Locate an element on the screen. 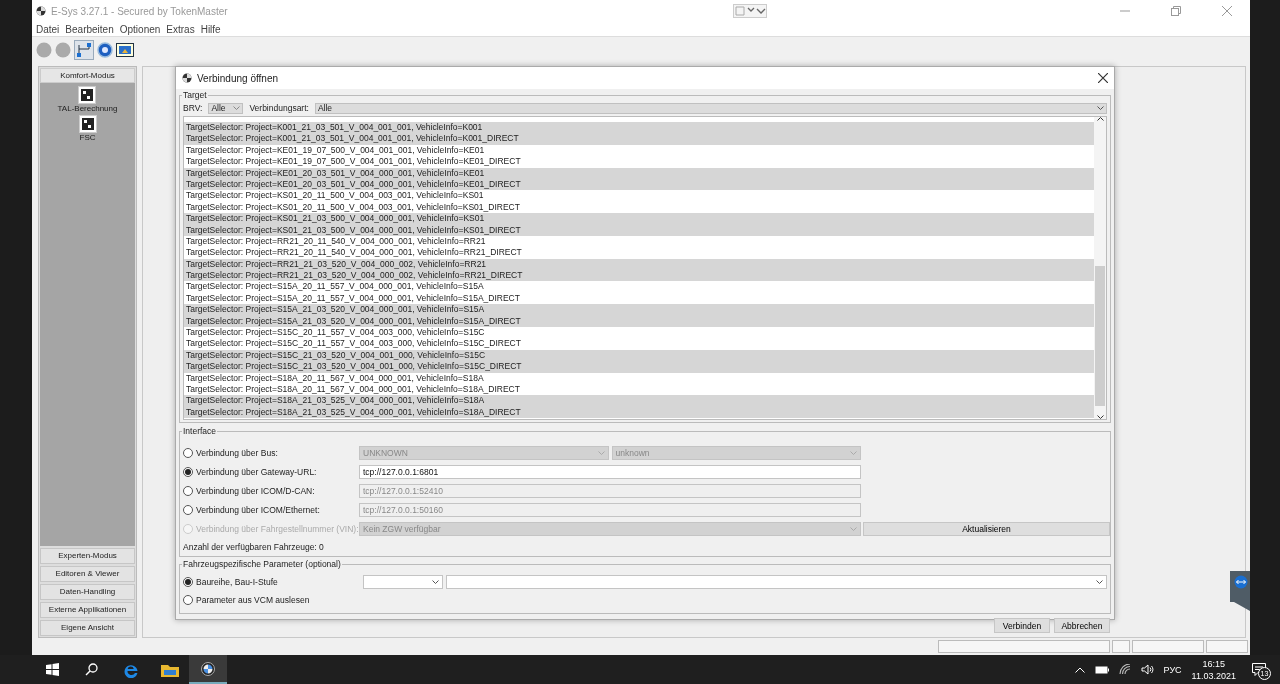 The width and height of the screenshot is (1280, 684). menu-item: Datei is located at coordinates (48, 29).